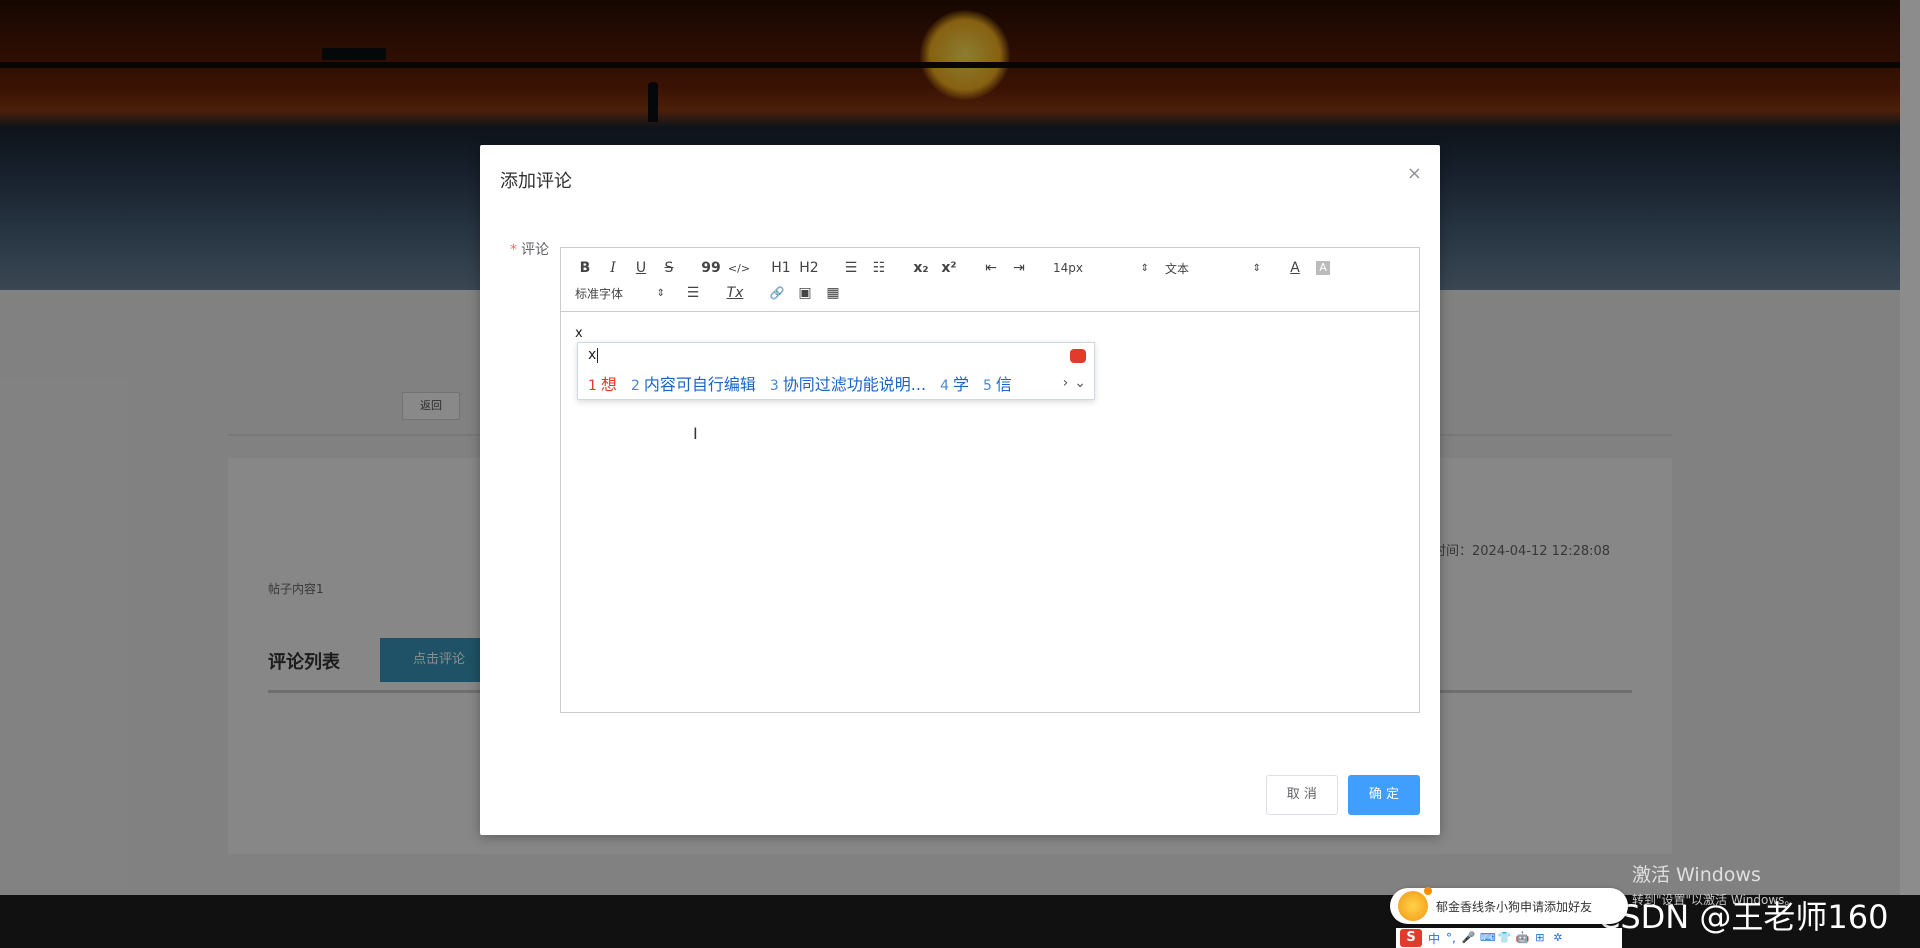 This screenshot has height=948, width=1920. I want to click on text-cursor-icon: I, so click(695, 433).